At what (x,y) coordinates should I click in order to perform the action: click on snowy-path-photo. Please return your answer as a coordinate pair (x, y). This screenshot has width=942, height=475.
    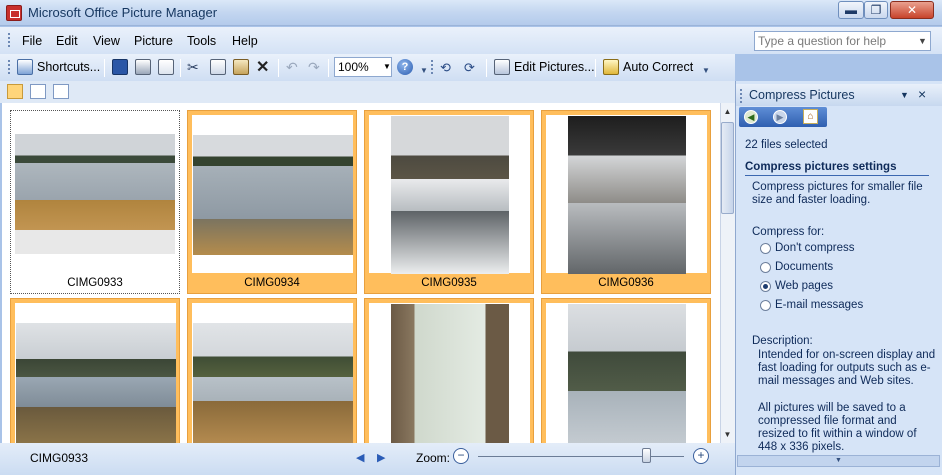
    Looking at the image, I should click on (450, 195).